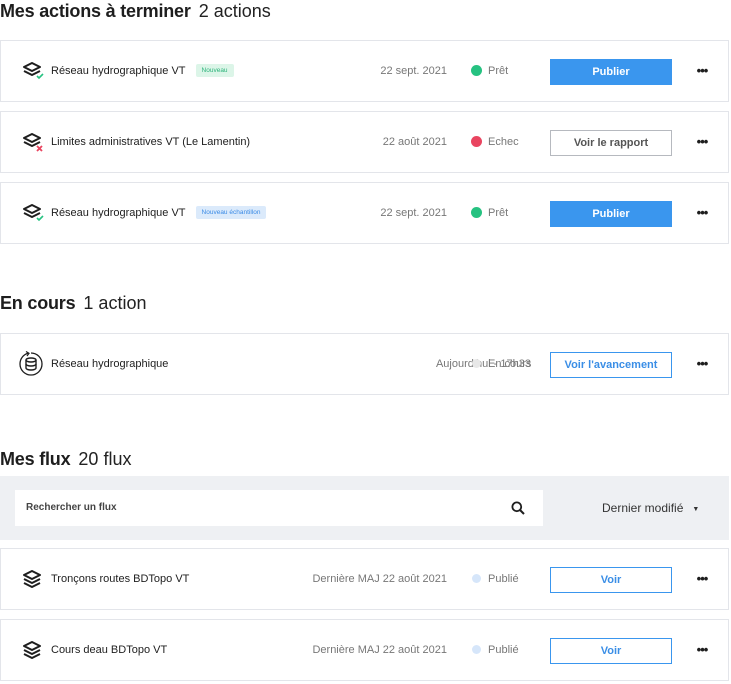  I want to click on flow-status: Echec, so click(495, 142).